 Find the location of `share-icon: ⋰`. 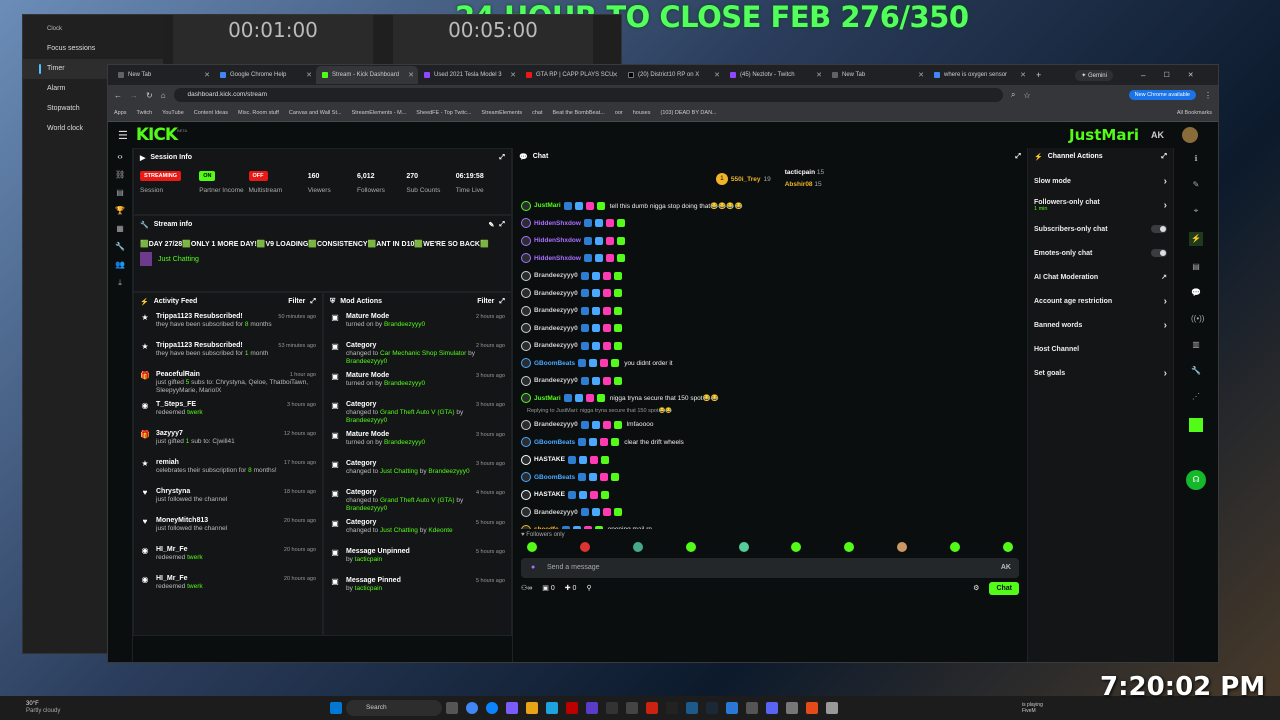

share-icon: ⋰ is located at coordinates (1196, 397).